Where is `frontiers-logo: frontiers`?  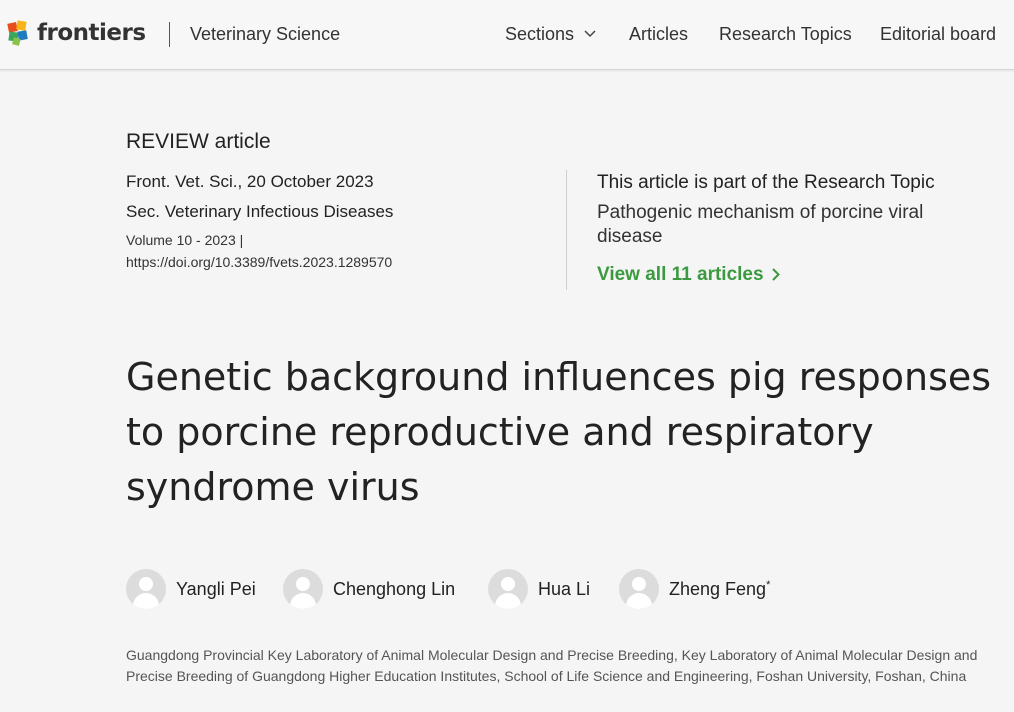
frontiers-logo: frontiers is located at coordinates (76, 33).